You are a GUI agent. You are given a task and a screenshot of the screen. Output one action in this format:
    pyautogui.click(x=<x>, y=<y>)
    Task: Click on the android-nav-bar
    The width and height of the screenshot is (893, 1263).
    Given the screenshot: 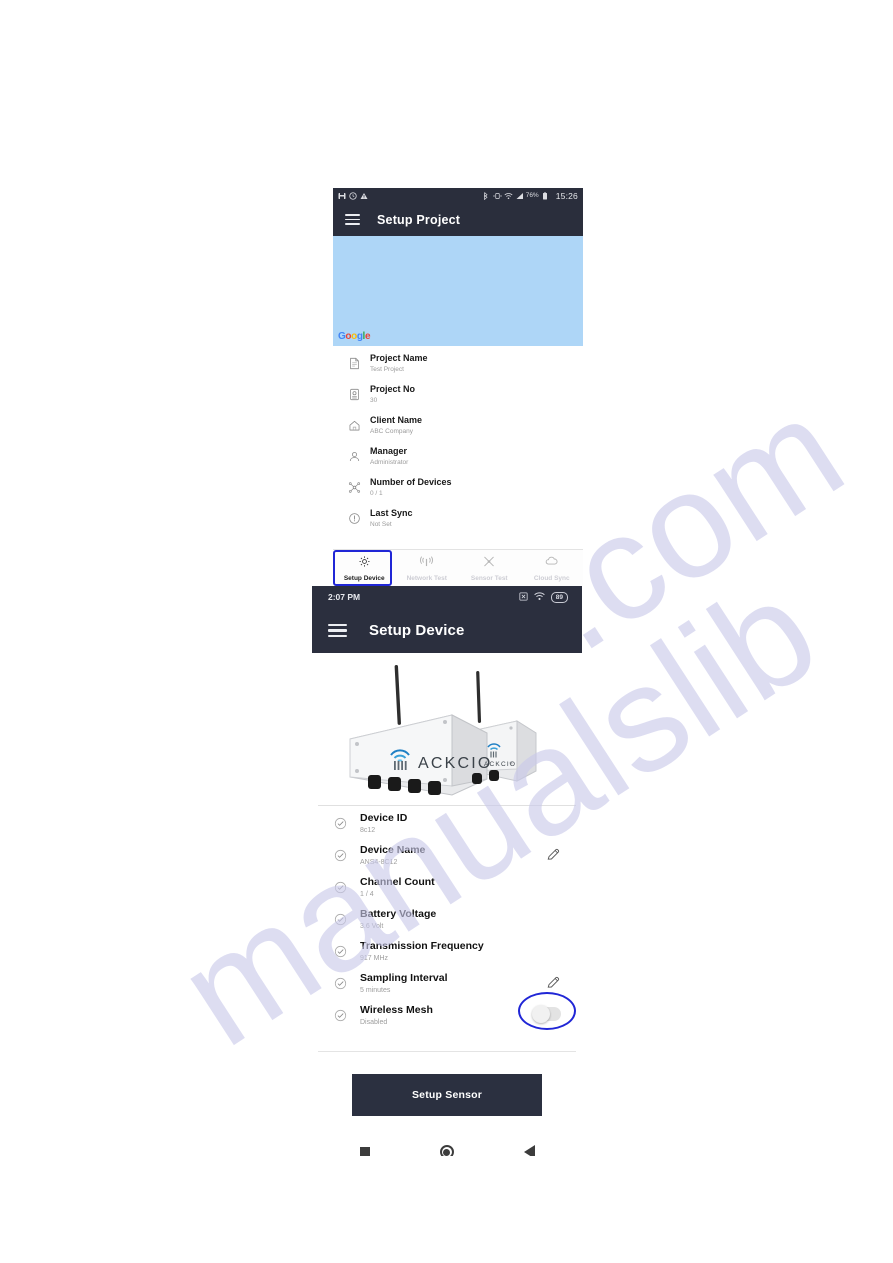 What is the action you would take?
    pyautogui.click(x=447, y=1144)
    